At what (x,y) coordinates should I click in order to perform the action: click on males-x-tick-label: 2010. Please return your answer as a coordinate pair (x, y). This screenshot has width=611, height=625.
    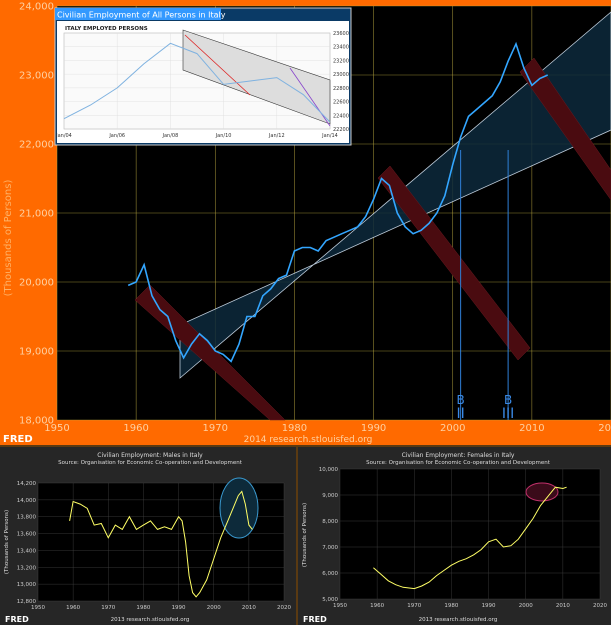
    Looking at the image, I should click on (249, 608).